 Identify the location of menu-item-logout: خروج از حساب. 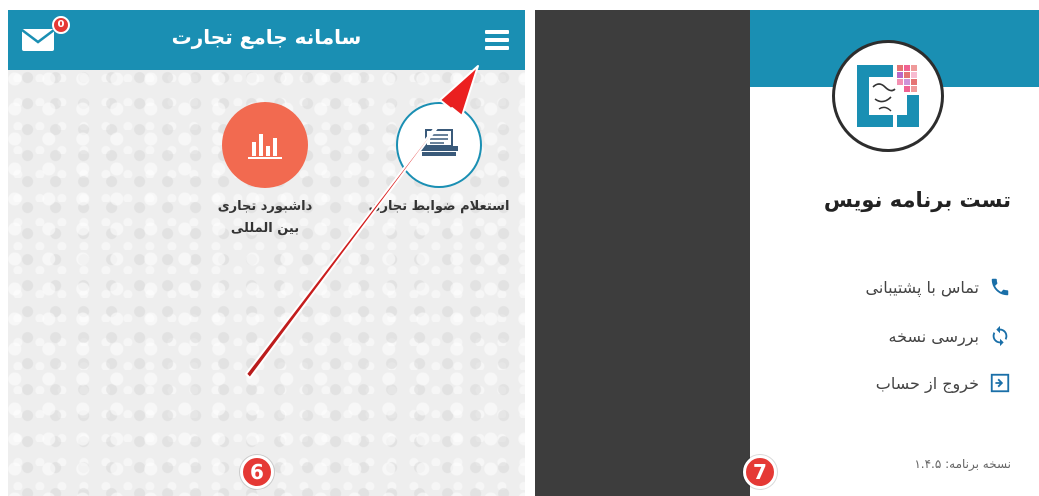
(943, 383).